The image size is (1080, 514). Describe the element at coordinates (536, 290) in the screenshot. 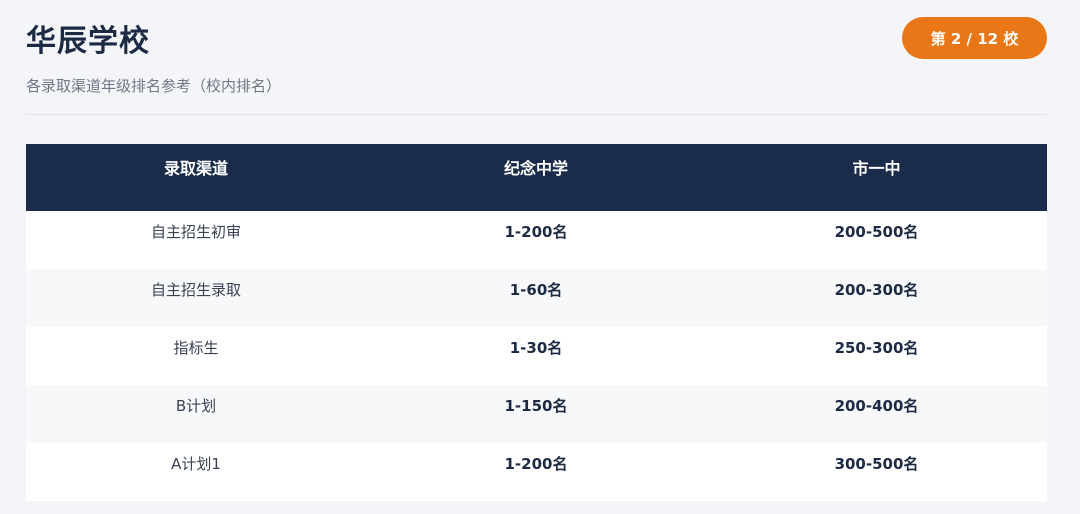

I see `jinian-rank-cell: 1-60名` at that location.